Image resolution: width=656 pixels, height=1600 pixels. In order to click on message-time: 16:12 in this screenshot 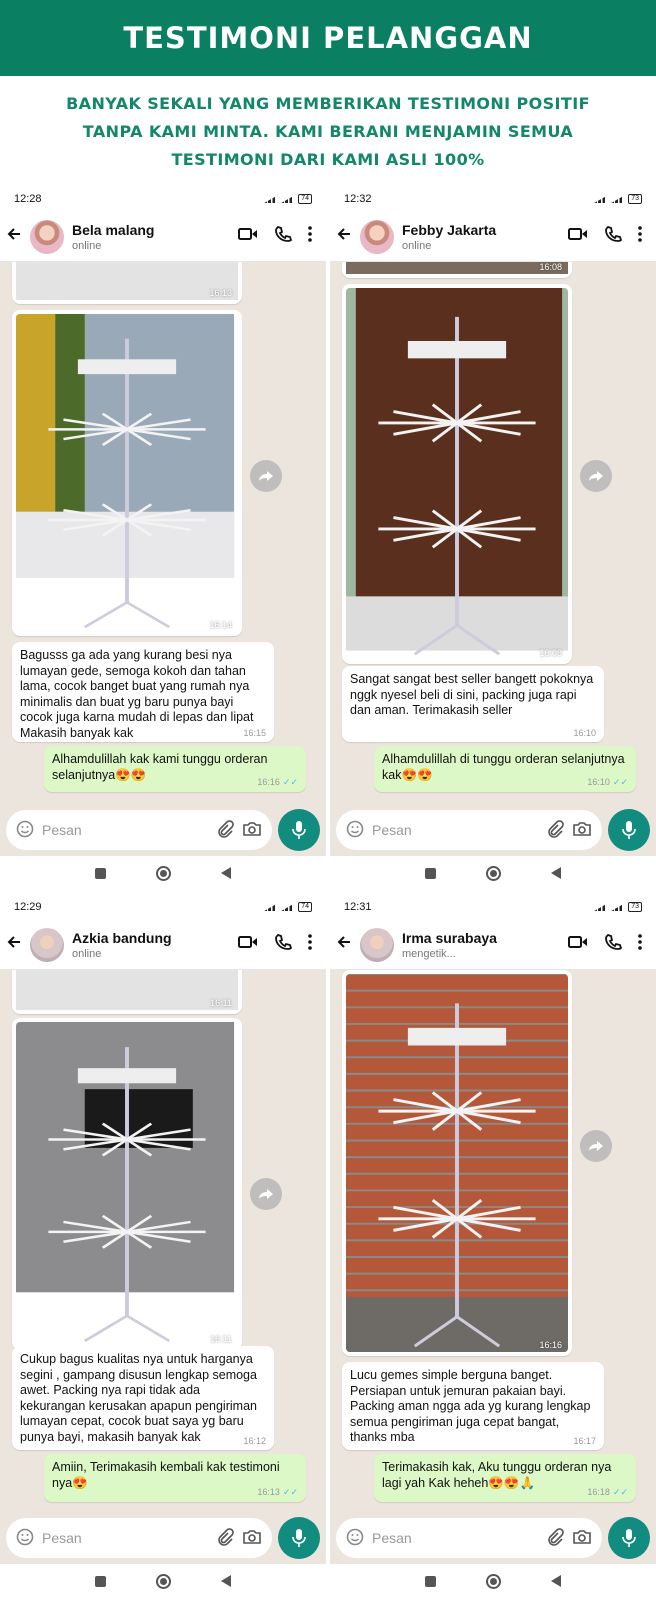, I will do `click(254, 1441)`.